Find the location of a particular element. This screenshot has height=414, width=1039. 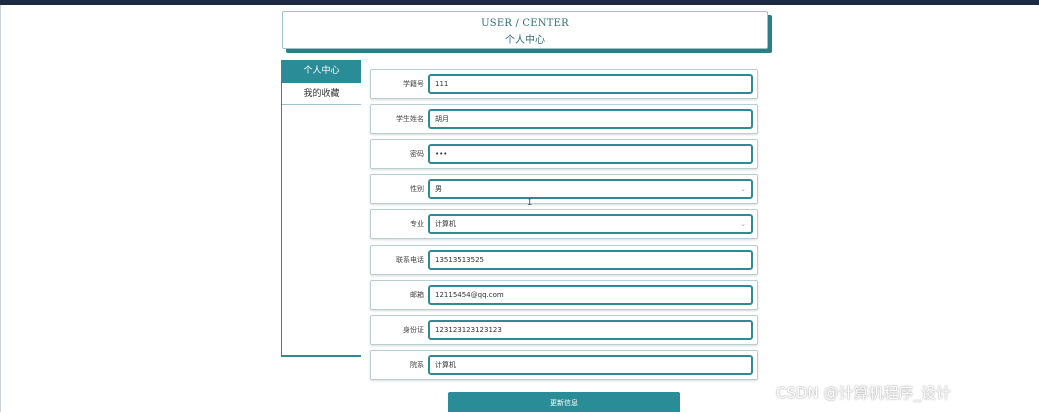

form-row-phone: 联系电话 13513513525 is located at coordinates (564, 260).